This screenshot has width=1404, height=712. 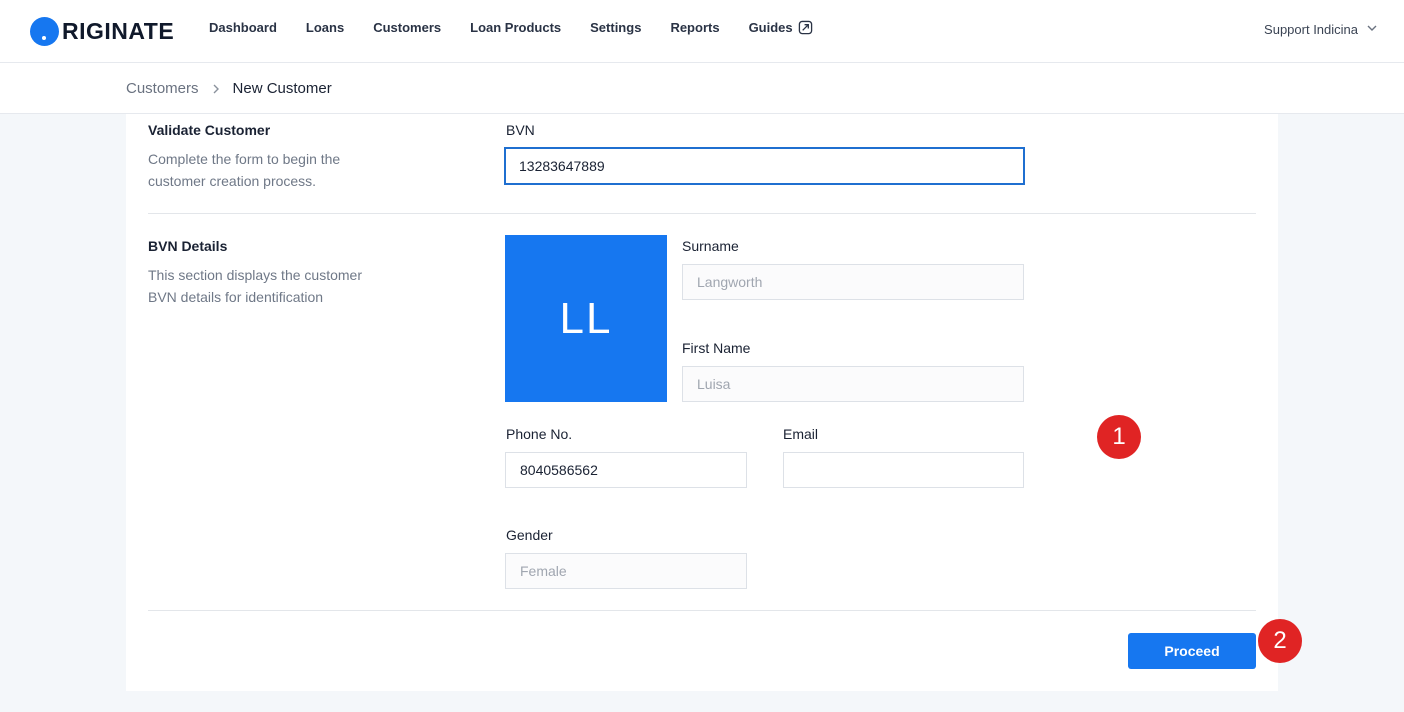 I want to click on surname-field, so click(x=853, y=282).